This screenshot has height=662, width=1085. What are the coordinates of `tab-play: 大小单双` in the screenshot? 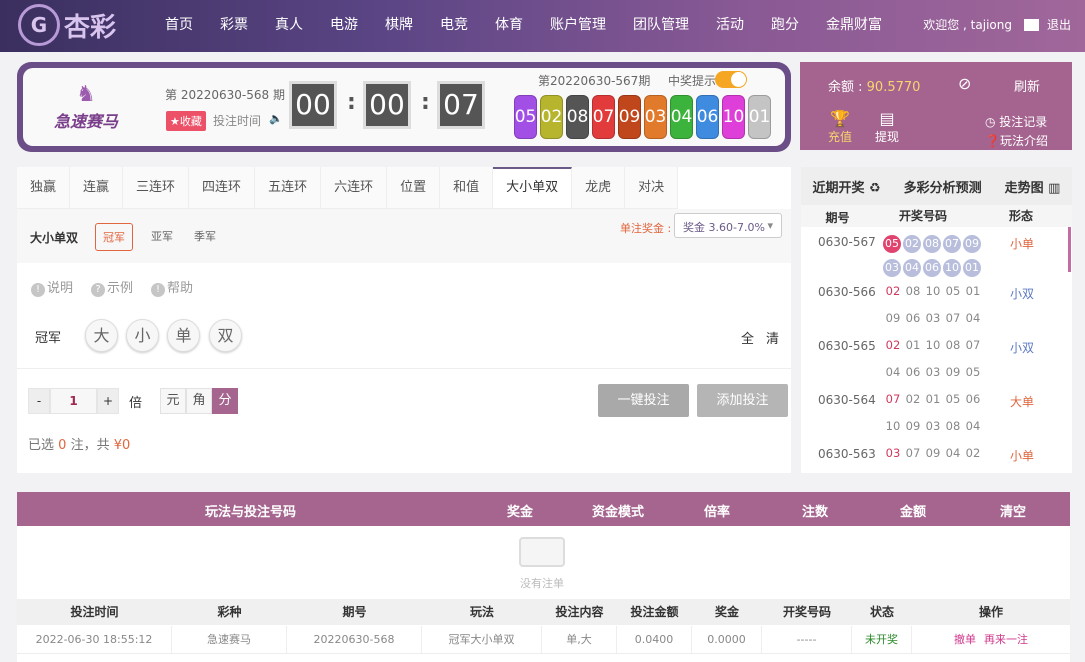 It's located at (533, 187).